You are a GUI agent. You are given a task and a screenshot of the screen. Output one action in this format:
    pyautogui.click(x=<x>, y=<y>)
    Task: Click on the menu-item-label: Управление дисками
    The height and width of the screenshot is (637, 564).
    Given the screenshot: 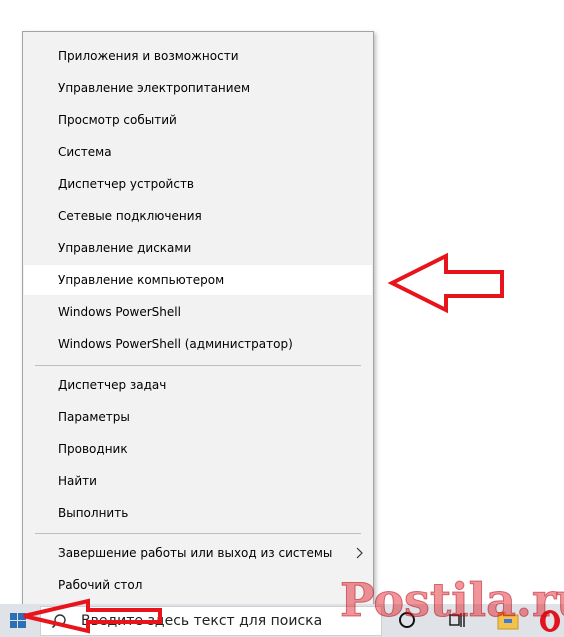 What is the action you would take?
    pyautogui.click(x=125, y=248)
    